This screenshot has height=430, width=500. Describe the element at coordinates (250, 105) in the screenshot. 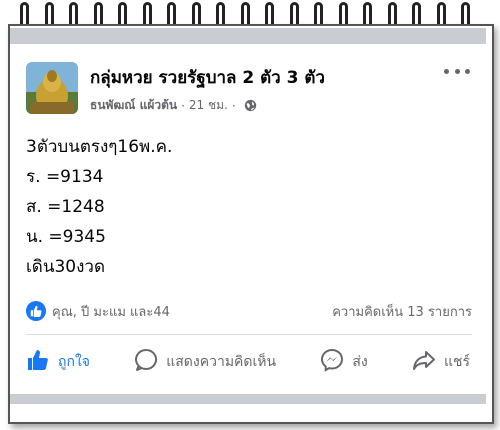

I see `globe-icon` at that location.